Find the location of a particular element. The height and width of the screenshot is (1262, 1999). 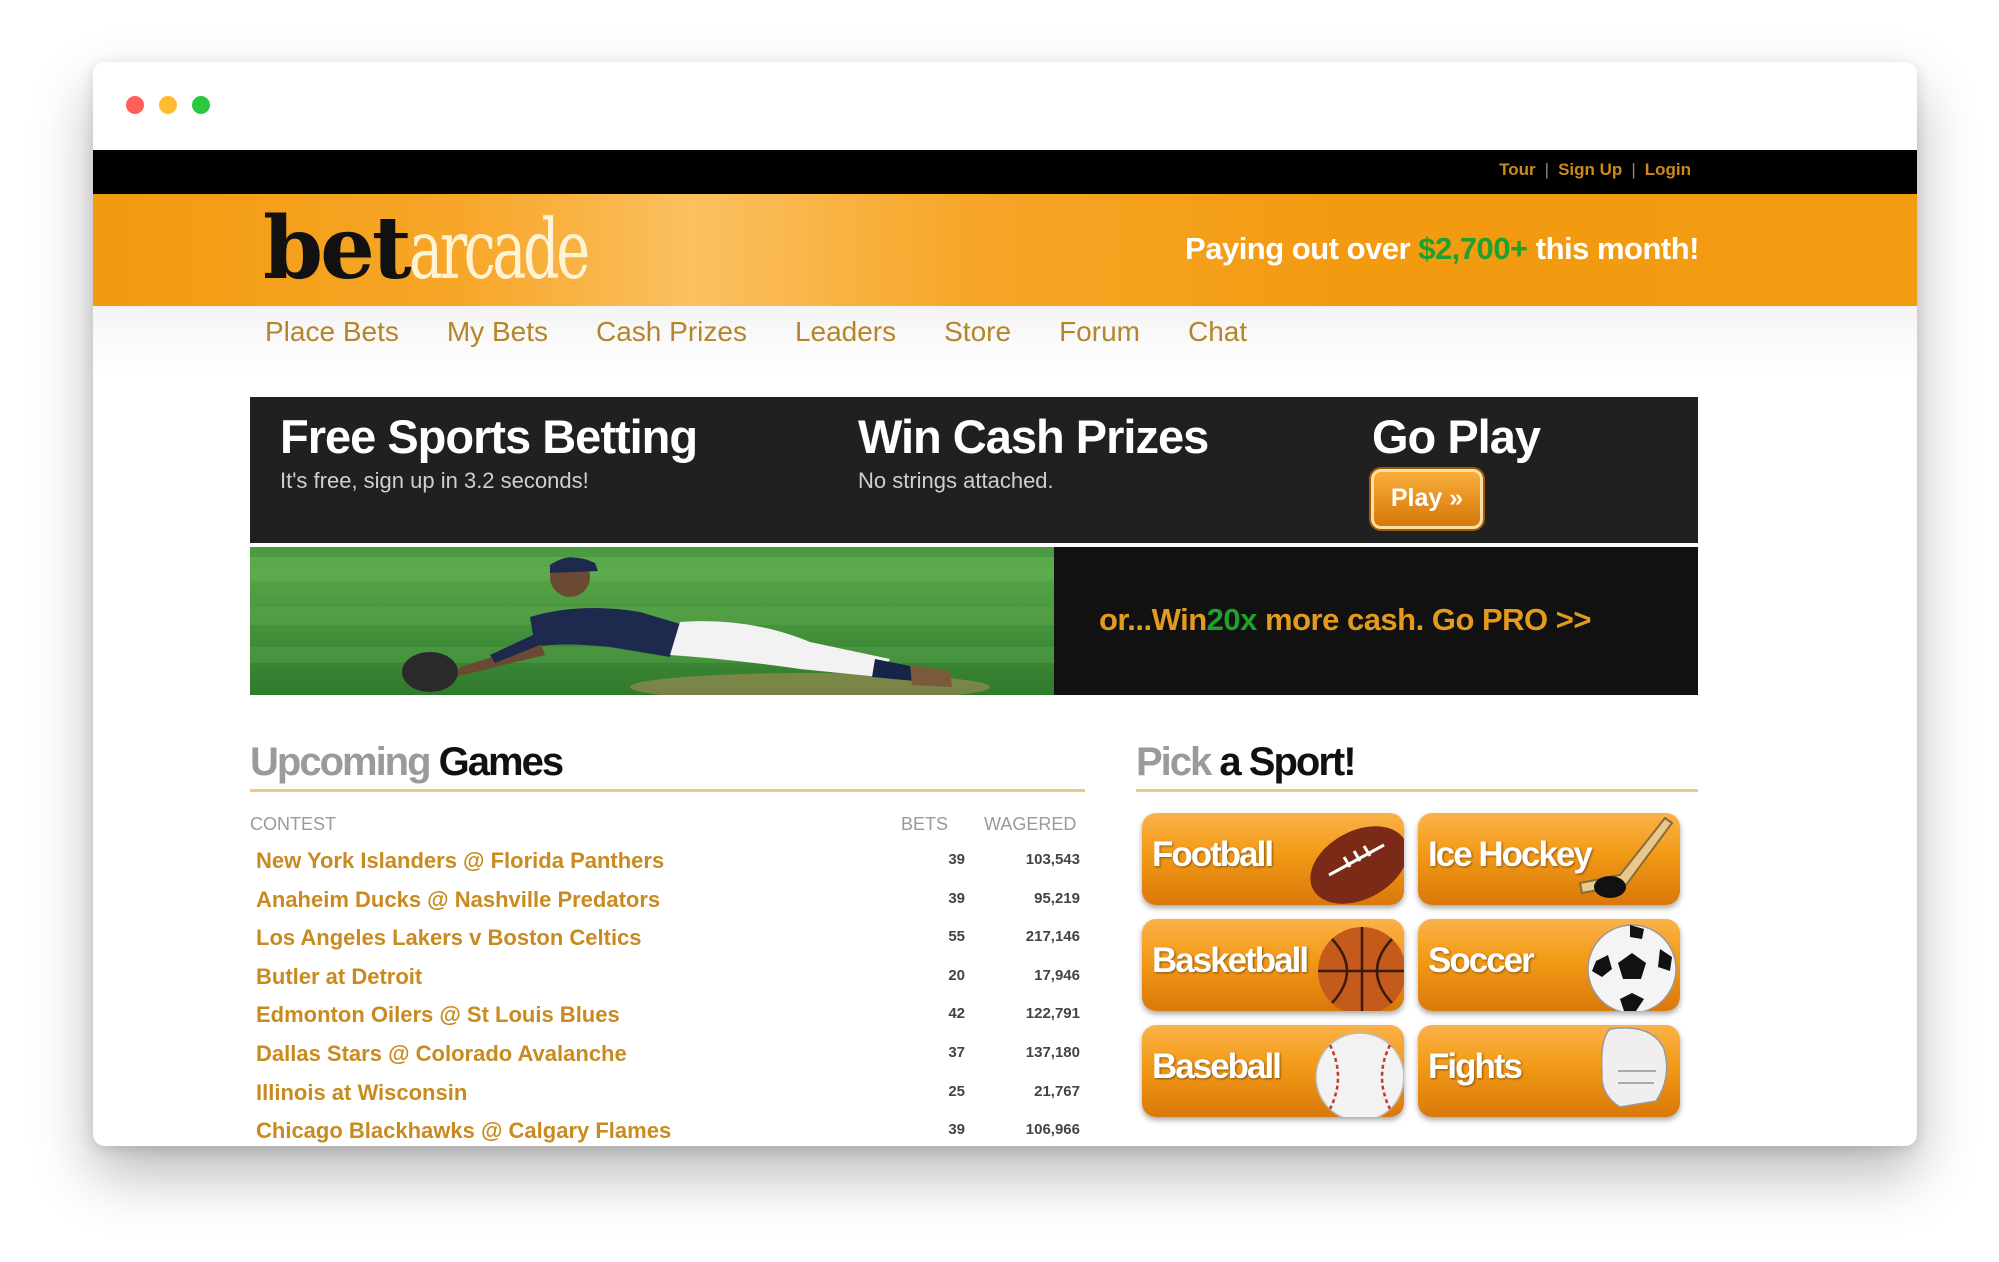

game-wagered-amount: 21,767 is located at coordinates (1057, 1091).